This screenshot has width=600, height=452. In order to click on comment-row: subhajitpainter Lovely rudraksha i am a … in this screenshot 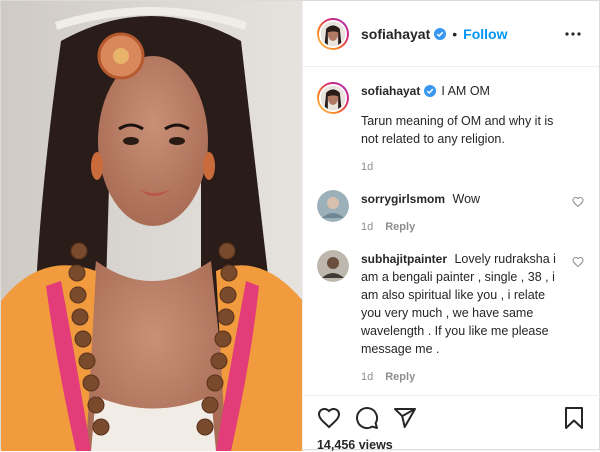, I will do `click(450, 318)`.